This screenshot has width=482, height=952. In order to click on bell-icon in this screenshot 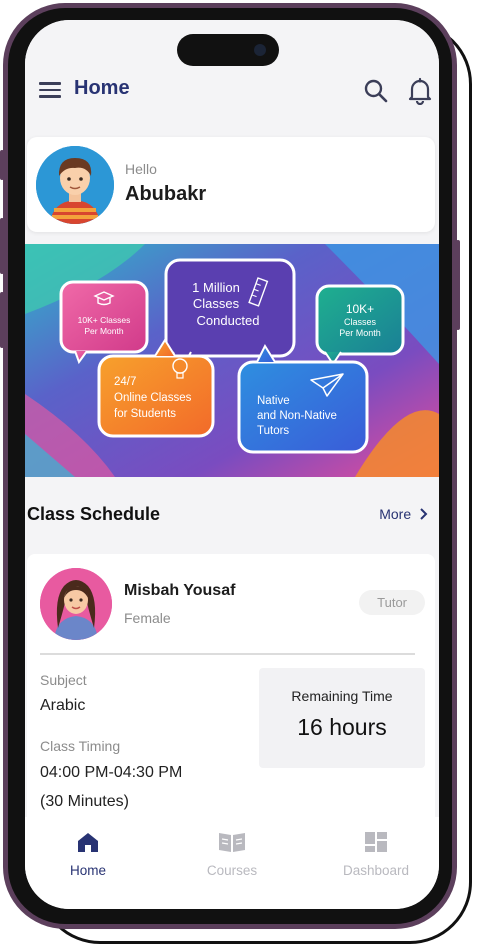, I will do `click(420, 91)`.